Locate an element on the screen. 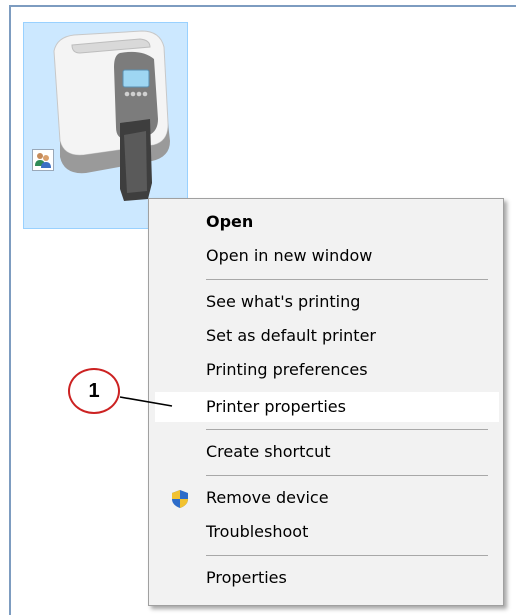 The height and width of the screenshot is (615, 516). callout-badge: 1 is located at coordinates (94, 391).